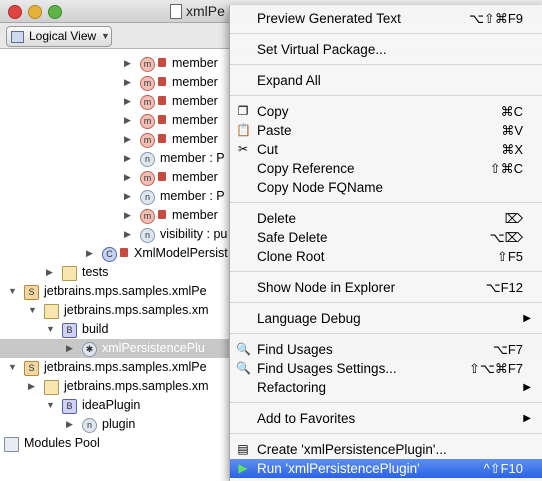  Describe the element at coordinates (326, 287) in the screenshot. I see `menu-item-label: Show Node in Explorer` at that location.